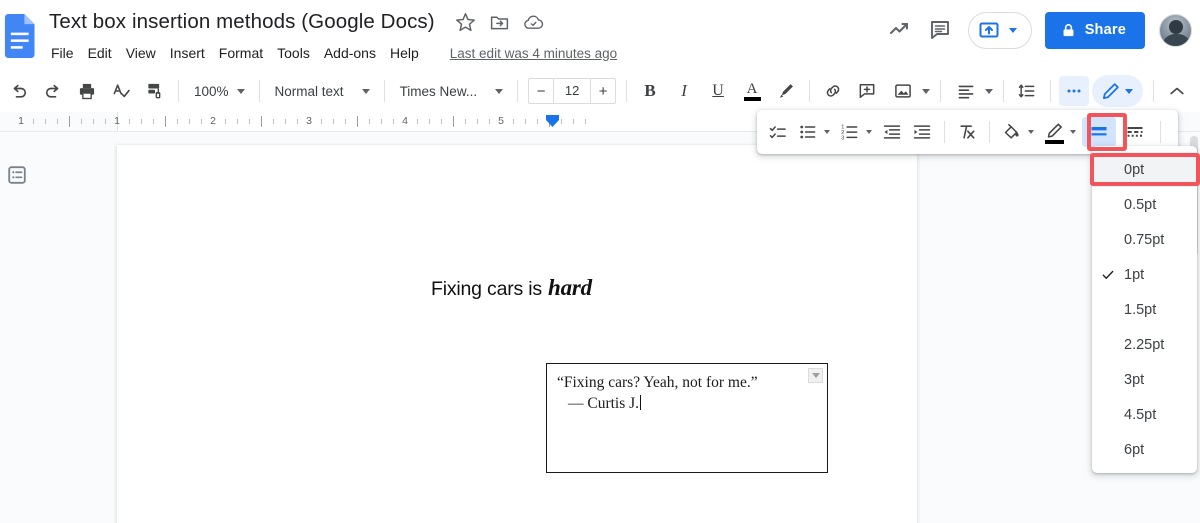 Image resolution: width=1200 pixels, height=523 pixels. I want to click on border-weight-option-1pt: 1pt, so click(1144, 274).